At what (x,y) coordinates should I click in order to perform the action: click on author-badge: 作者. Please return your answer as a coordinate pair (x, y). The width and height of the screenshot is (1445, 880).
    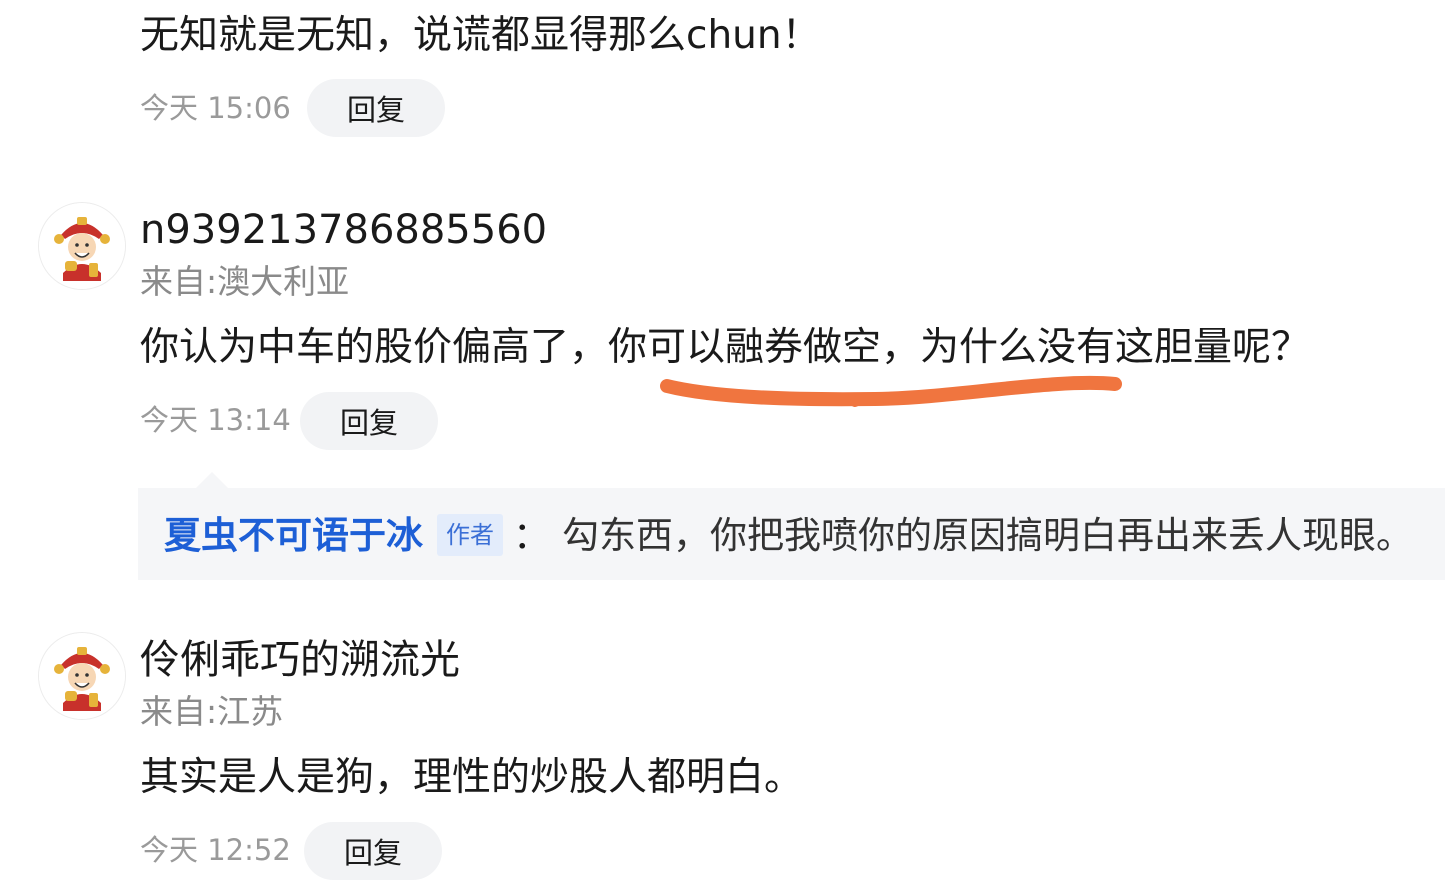
    Looking at the image, I should click on (470, 535).